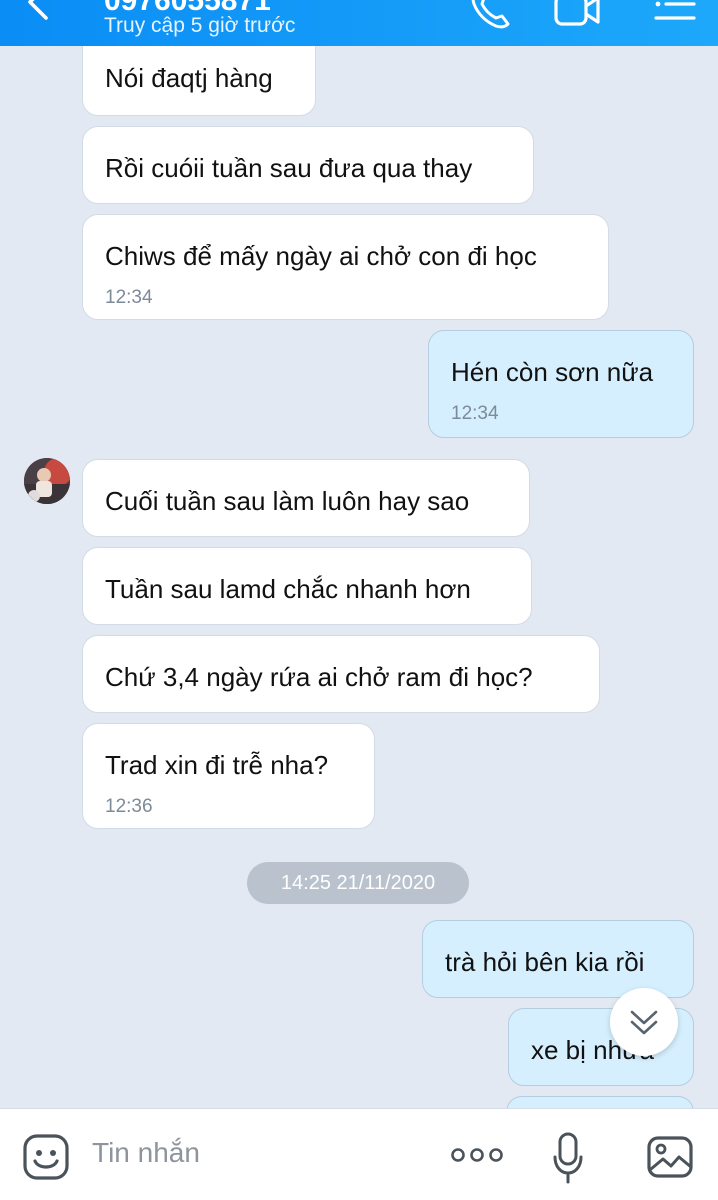  I want to click on message-bubble-outgoing: Hén còn sơn nữa 12:34, so click(561, 384).